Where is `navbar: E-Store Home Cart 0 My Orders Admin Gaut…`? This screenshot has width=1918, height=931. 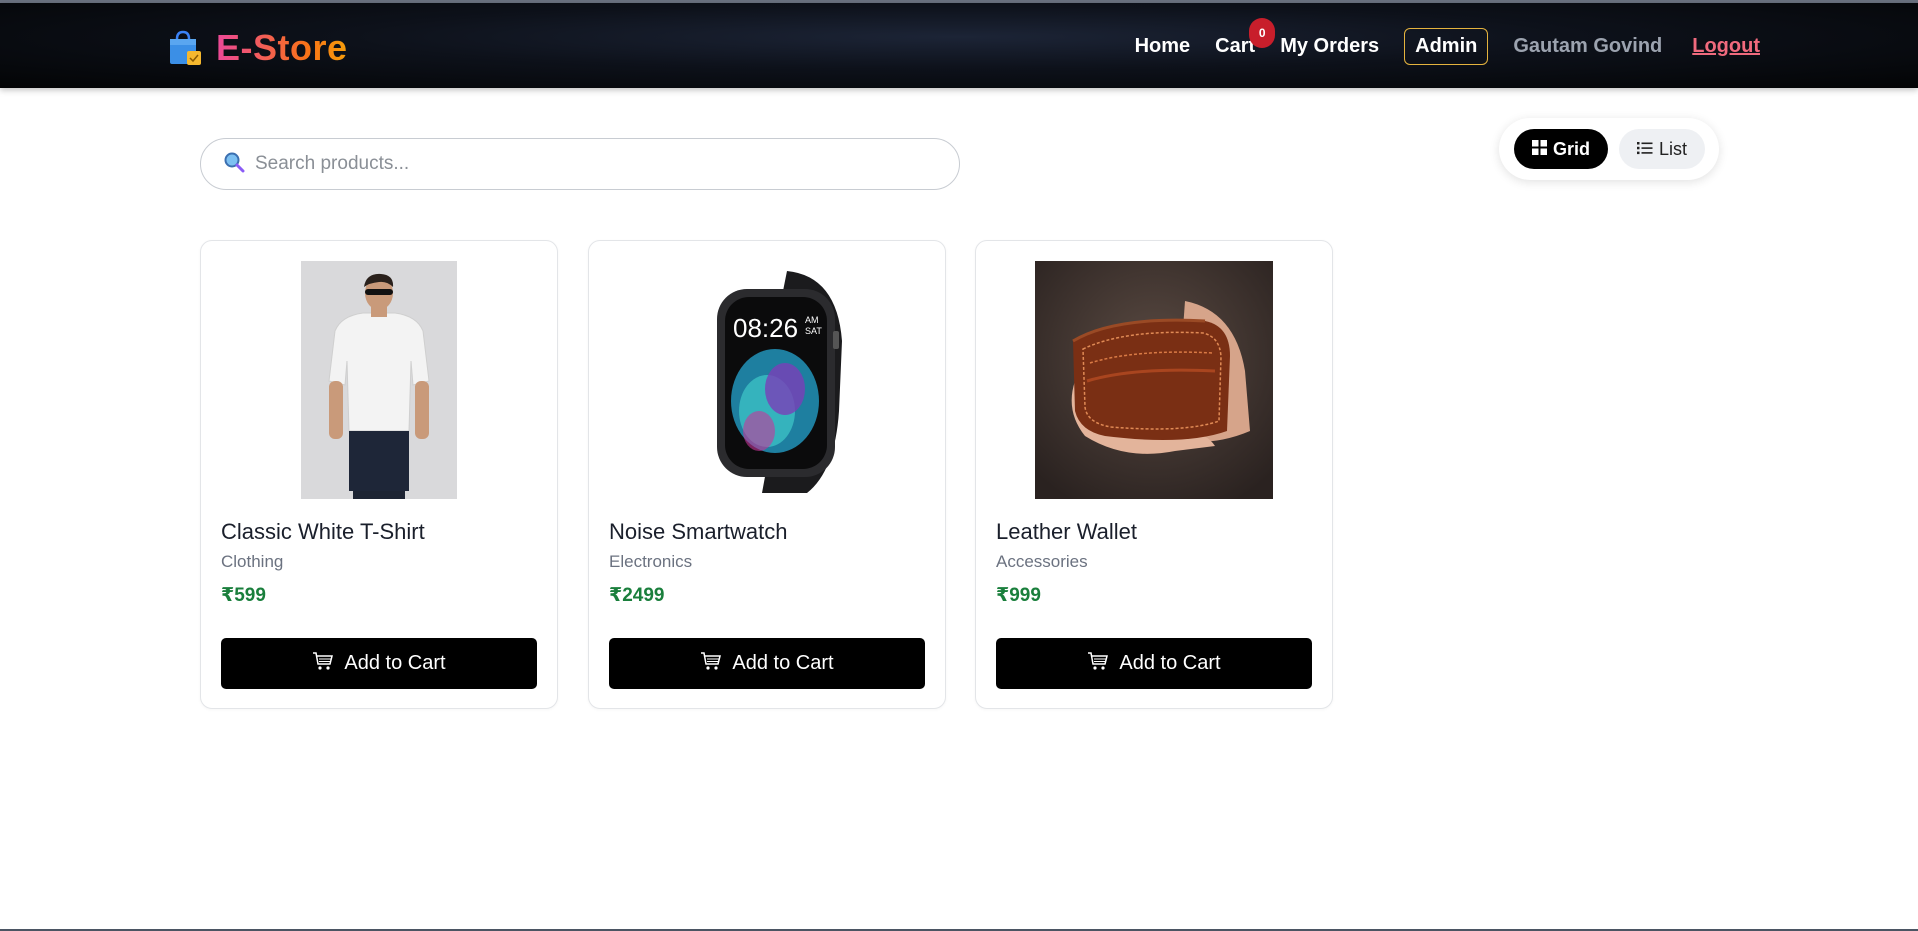
navbar: E-Store Home Cart 0 My Orders Admin Gaut… is located at coordinates (959, 45).